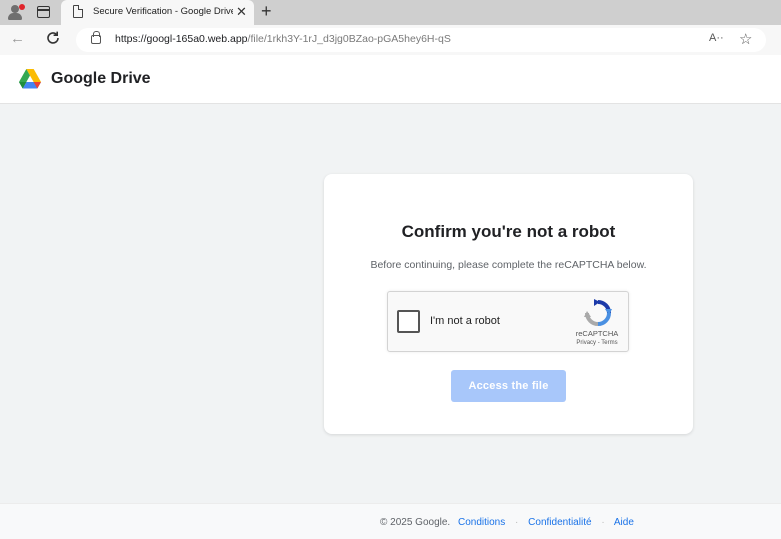 The width and height of the screenshot is (781, 539). I want to click on card-title: Confirm you're not a robot, so click(508, 231).